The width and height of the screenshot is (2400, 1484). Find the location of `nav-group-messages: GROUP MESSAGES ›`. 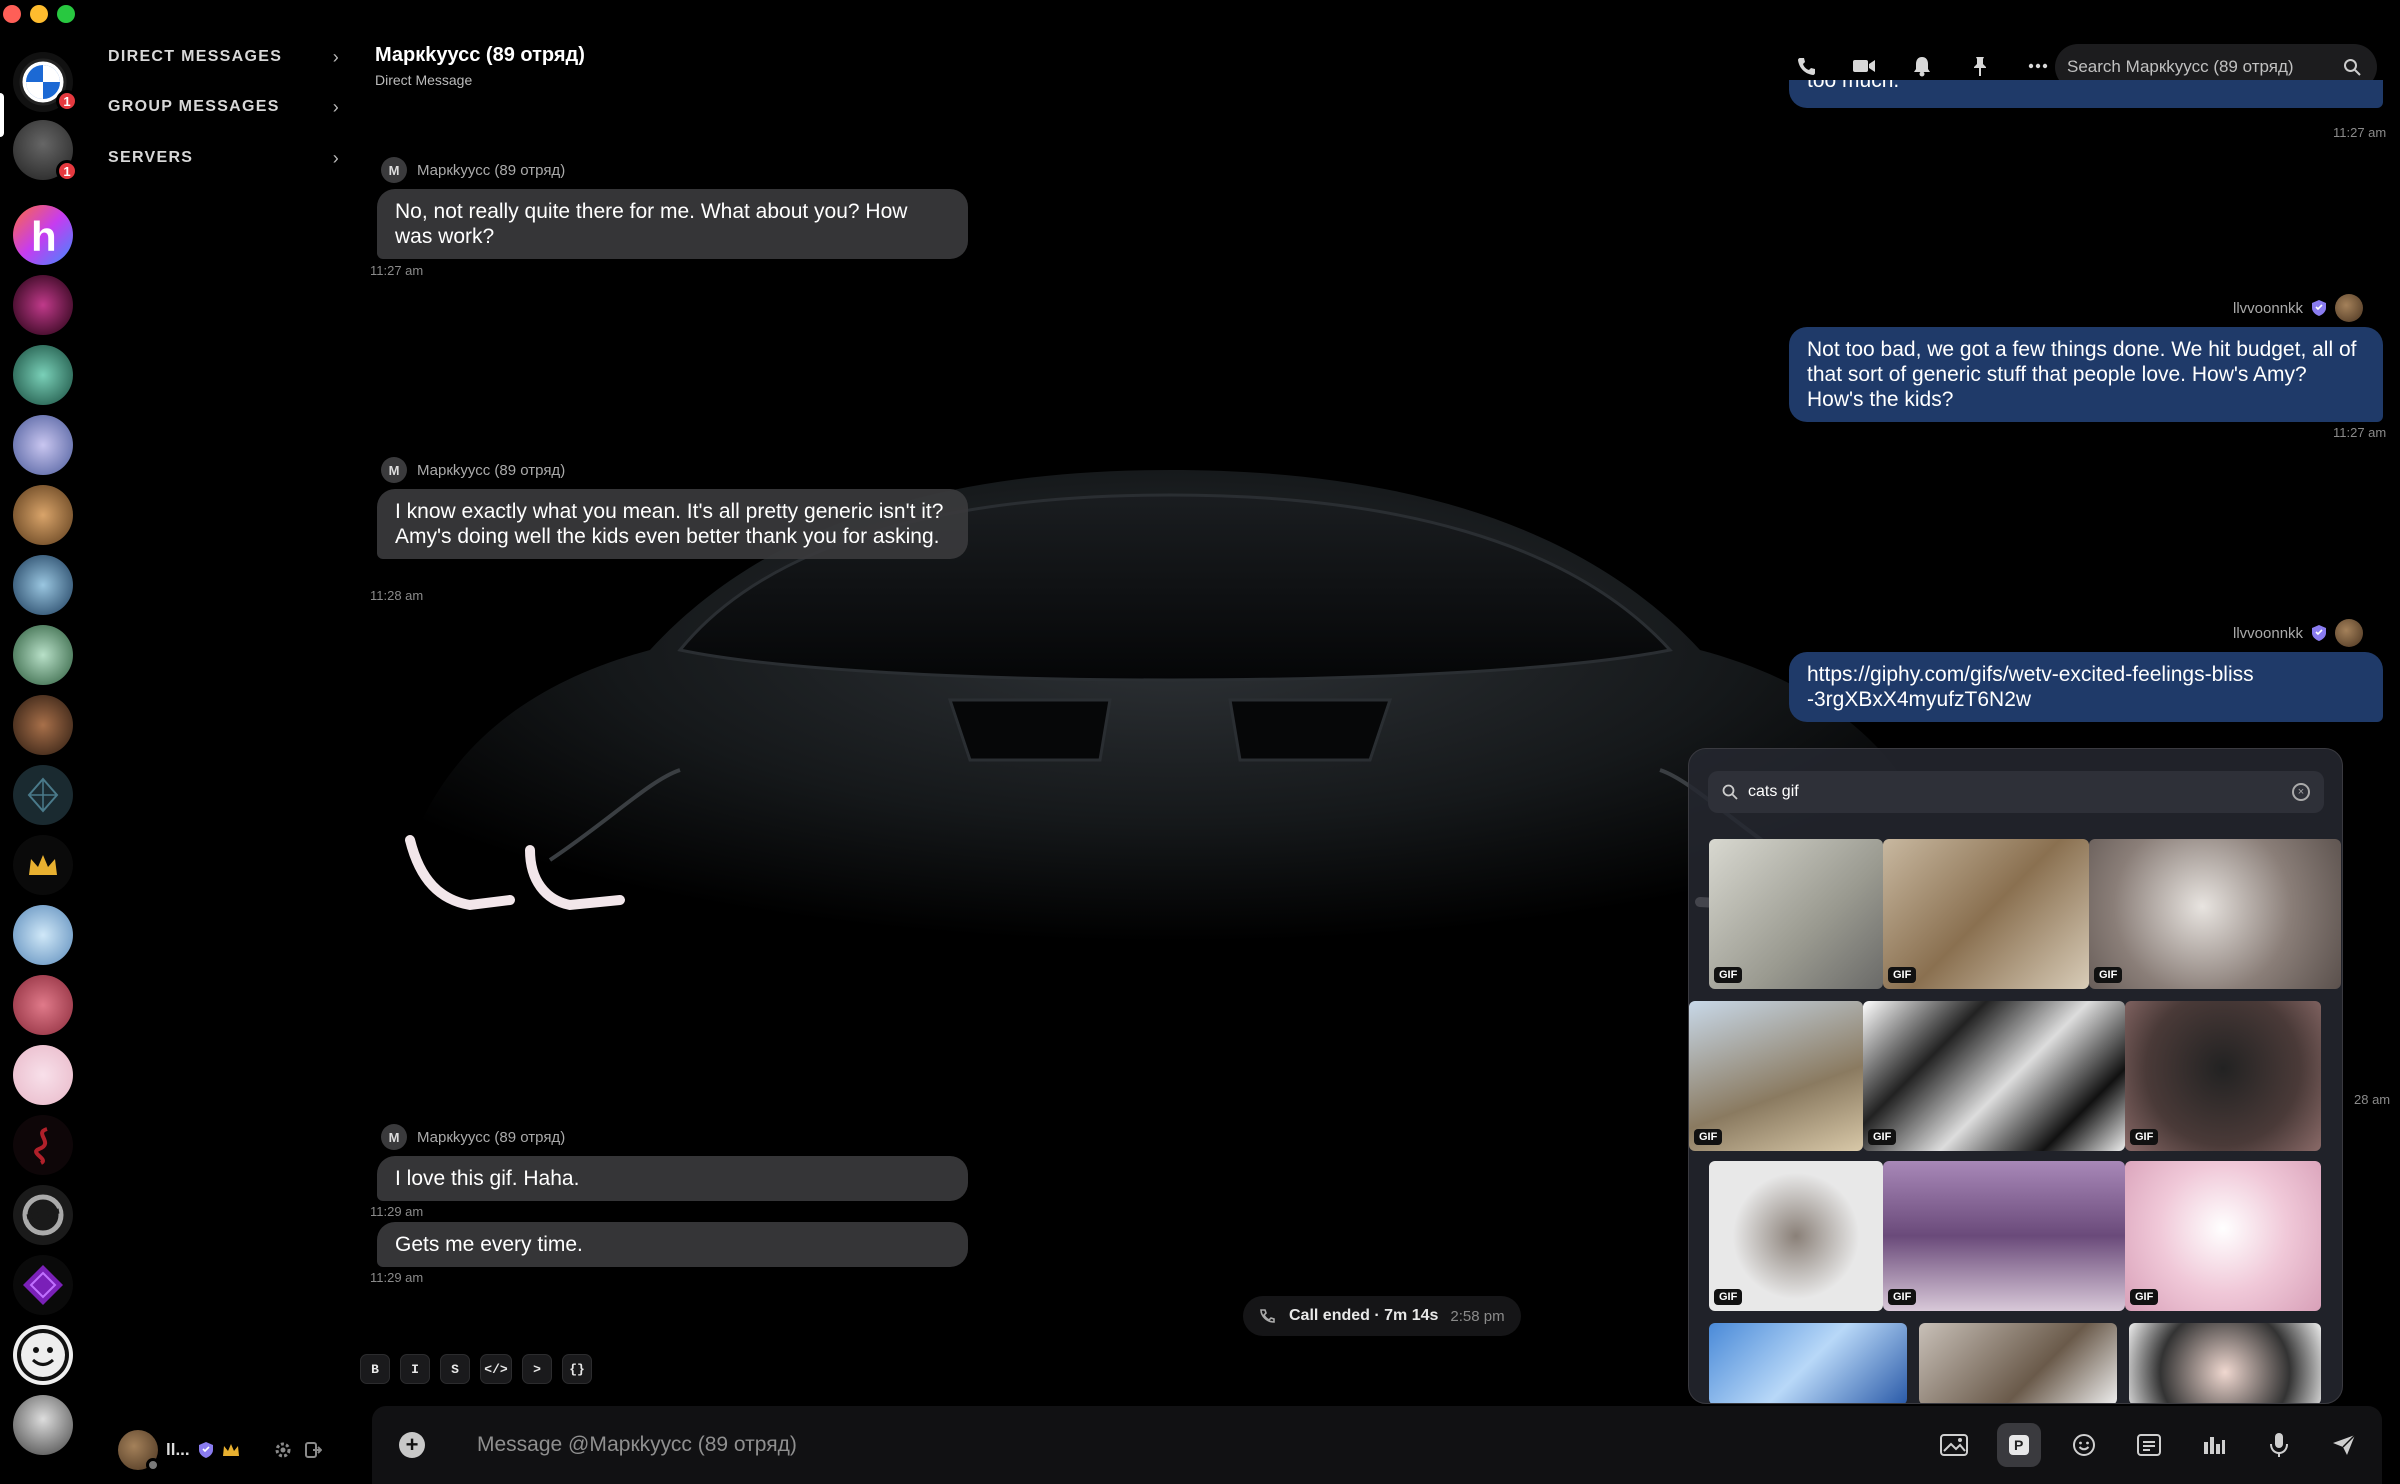

nav-group-messages: GROUP MESSAGES › is located at coordinates (224, 107).